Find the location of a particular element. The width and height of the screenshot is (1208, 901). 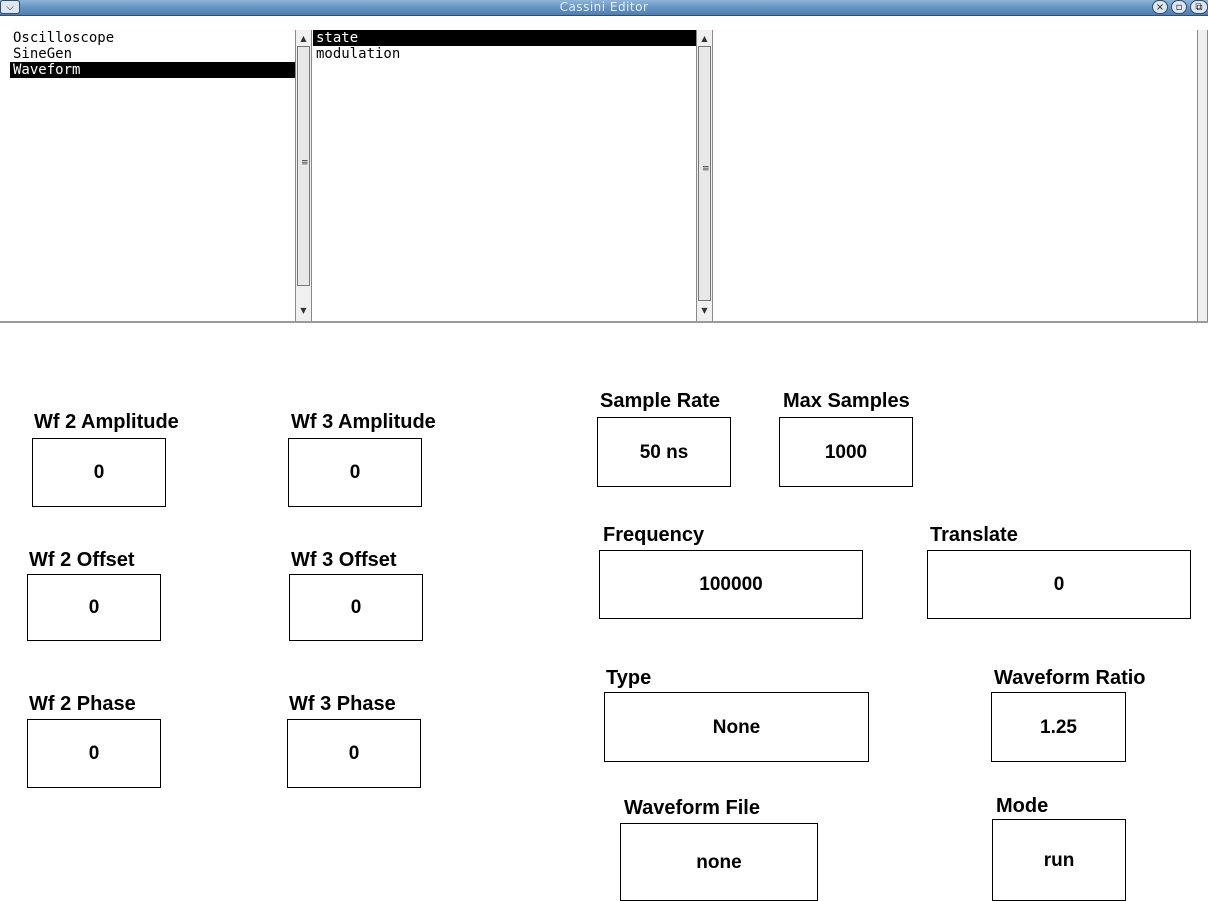

component-list-scrollbar: ▲ ≡ ▼ is located at coordinates (303, 175).